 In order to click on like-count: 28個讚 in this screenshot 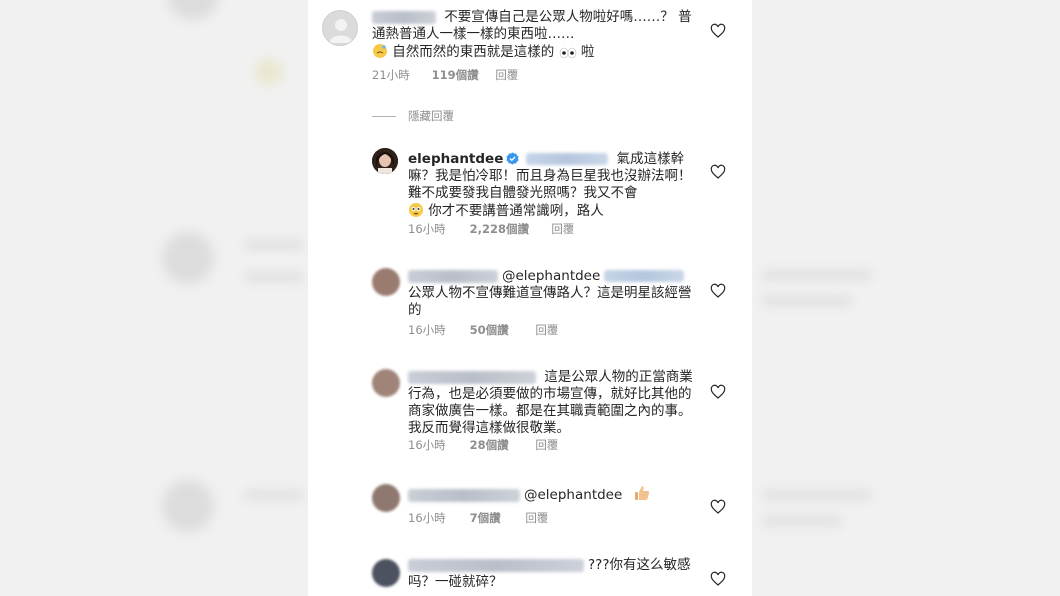, I will do `click(501, 445)`.